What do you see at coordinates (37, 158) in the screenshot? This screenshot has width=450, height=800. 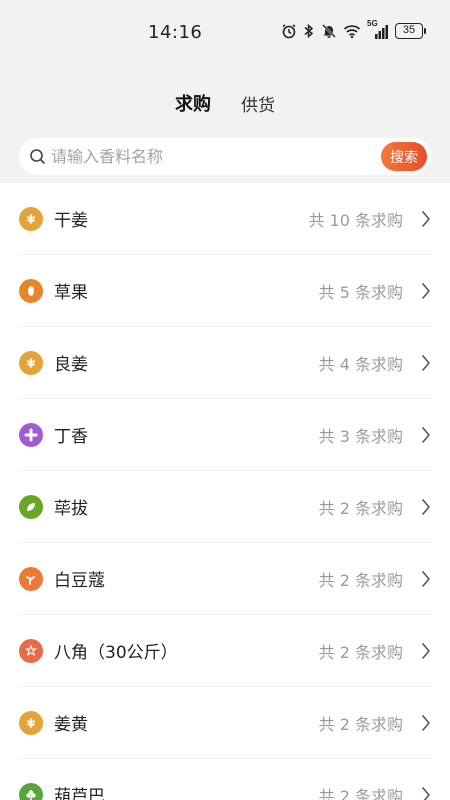 I see `search-icon` at bounding box center [37, 158].